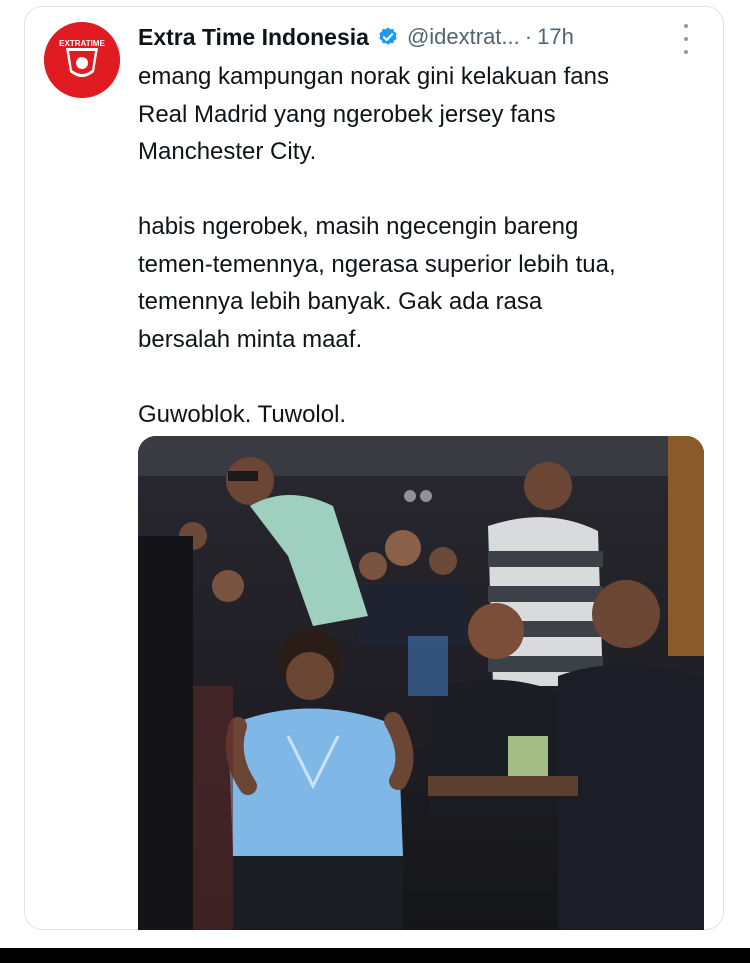  I want to click on verified-badge-icon, so click(388, 37).